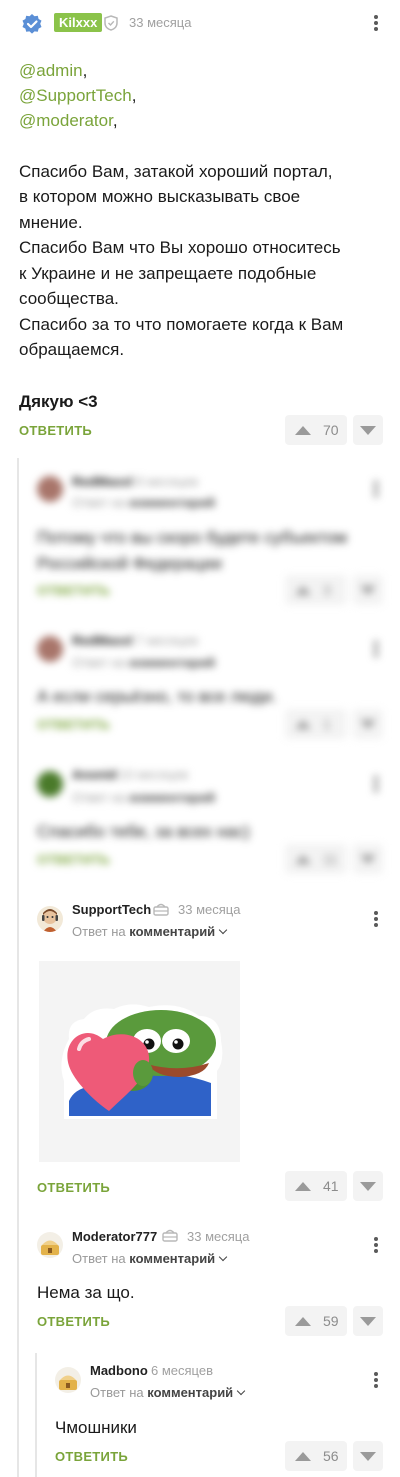 The height and width of the screenshot is (1477, 400). Describe the element at coordinates (316, 430) in the screenshot. I see `upvote-button: 70` at that location.